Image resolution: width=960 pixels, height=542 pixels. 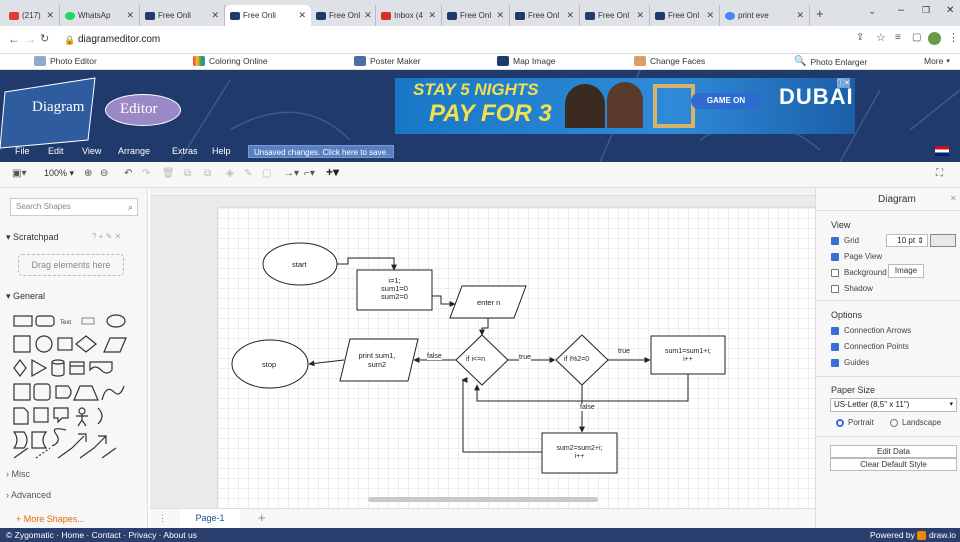 What do you see at coordinates (853, 390) in the screenshot?
I see `section-paper-size: Paper Size` at bounding box center [853, 390].